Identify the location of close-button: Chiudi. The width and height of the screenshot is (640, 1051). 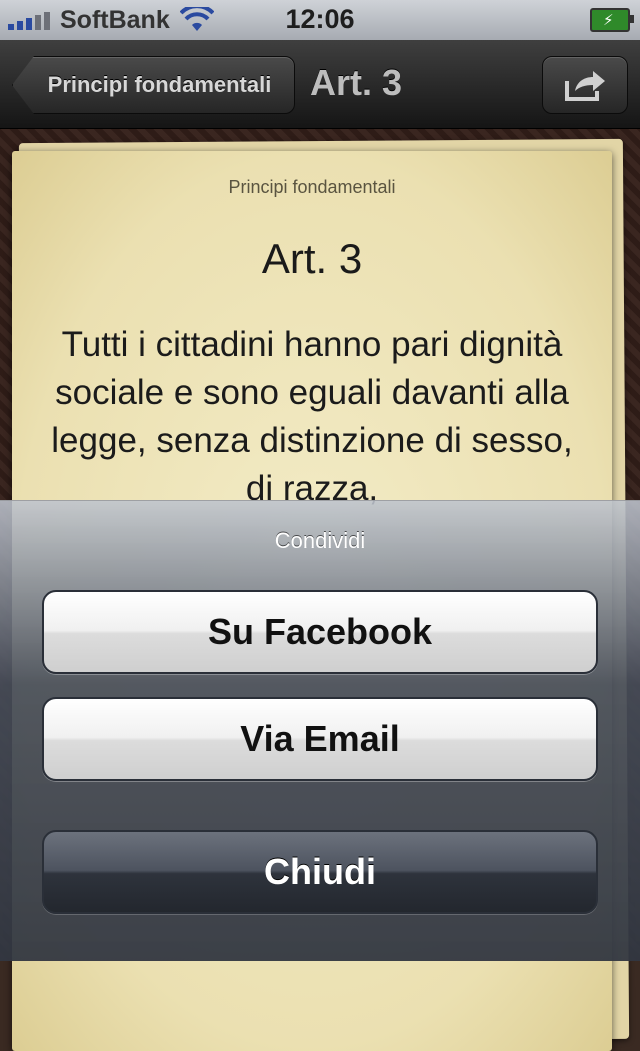
(320, 872).